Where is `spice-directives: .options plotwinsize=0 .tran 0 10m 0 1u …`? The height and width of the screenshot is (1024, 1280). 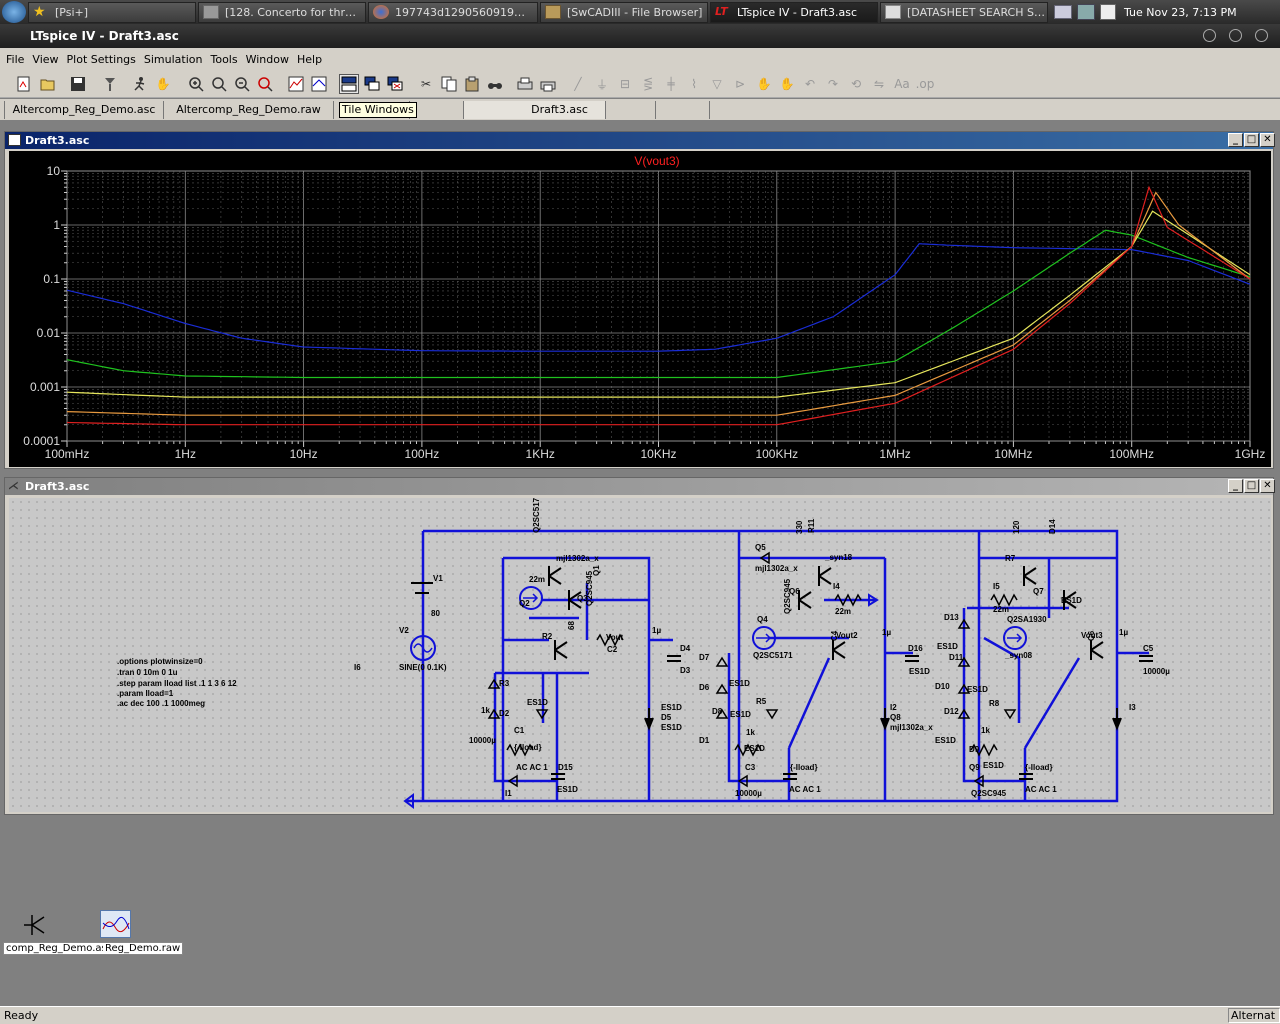 spice-directives: .options plotwinsize=0 .tran 0 10m 0 1u … is located at coordinates (177, 682).